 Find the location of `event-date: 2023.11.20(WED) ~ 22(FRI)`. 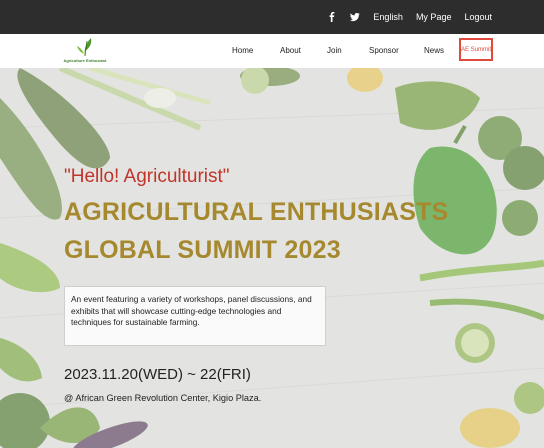

event-date: 2023.11.20(WED) ~ 22(FRI) is located at coordinates (157, 374).